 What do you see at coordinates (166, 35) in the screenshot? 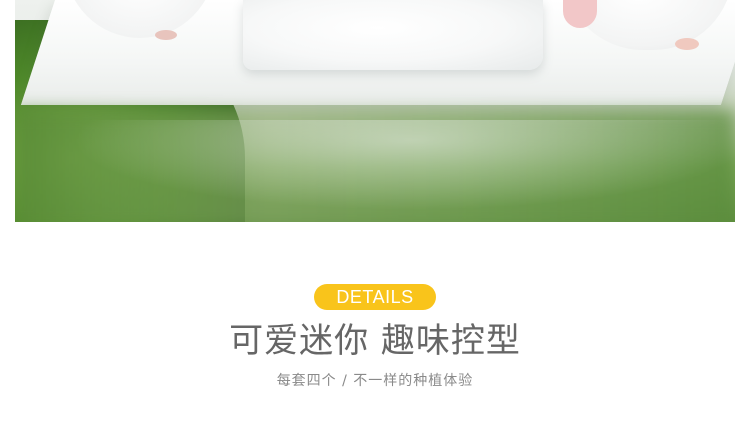
I see `pot-left-foot` at bounding box center [166, 35].